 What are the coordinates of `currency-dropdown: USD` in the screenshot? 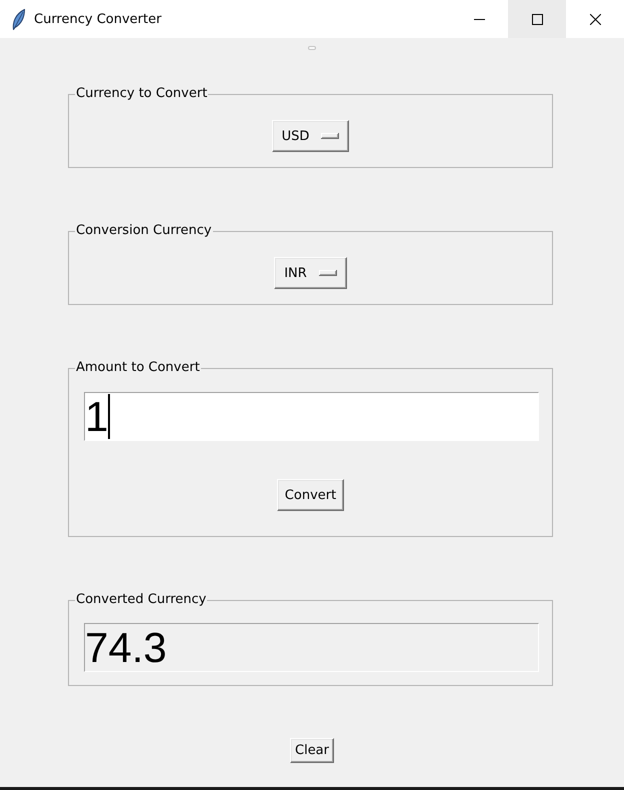 It's located at (311, 136).